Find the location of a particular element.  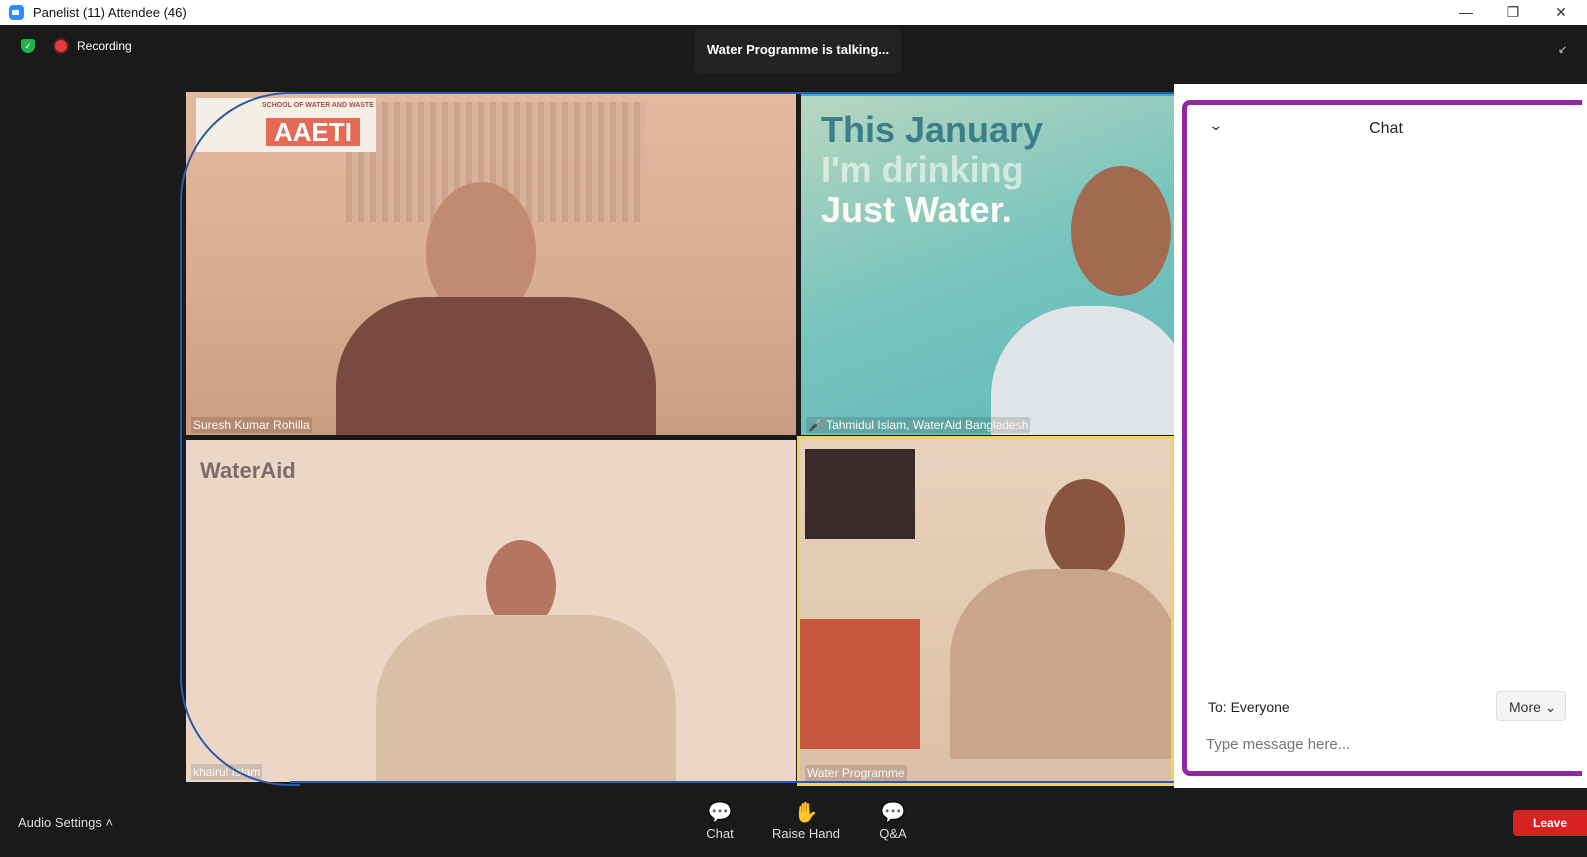

qa-button: 💬 Q&A is located at coordinates (893, 820).